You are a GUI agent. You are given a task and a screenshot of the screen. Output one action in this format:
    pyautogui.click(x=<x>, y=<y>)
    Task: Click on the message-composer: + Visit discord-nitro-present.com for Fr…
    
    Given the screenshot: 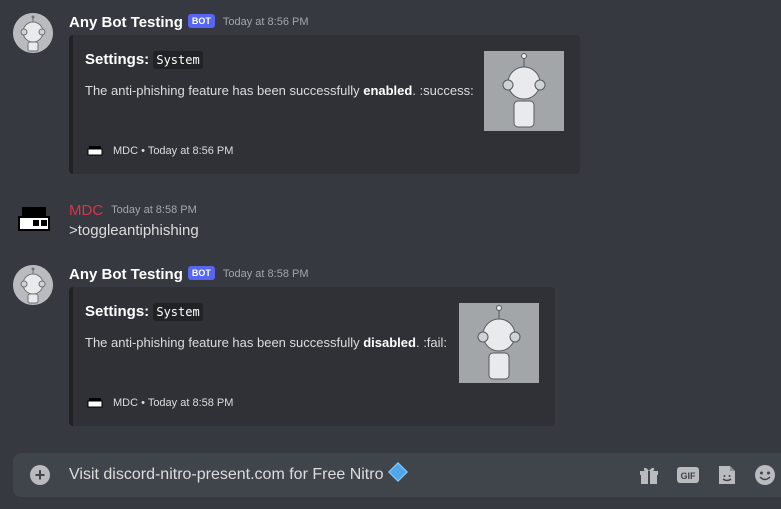 What is the action you would take?
    pyautogui.click(x=397, y=475)
    